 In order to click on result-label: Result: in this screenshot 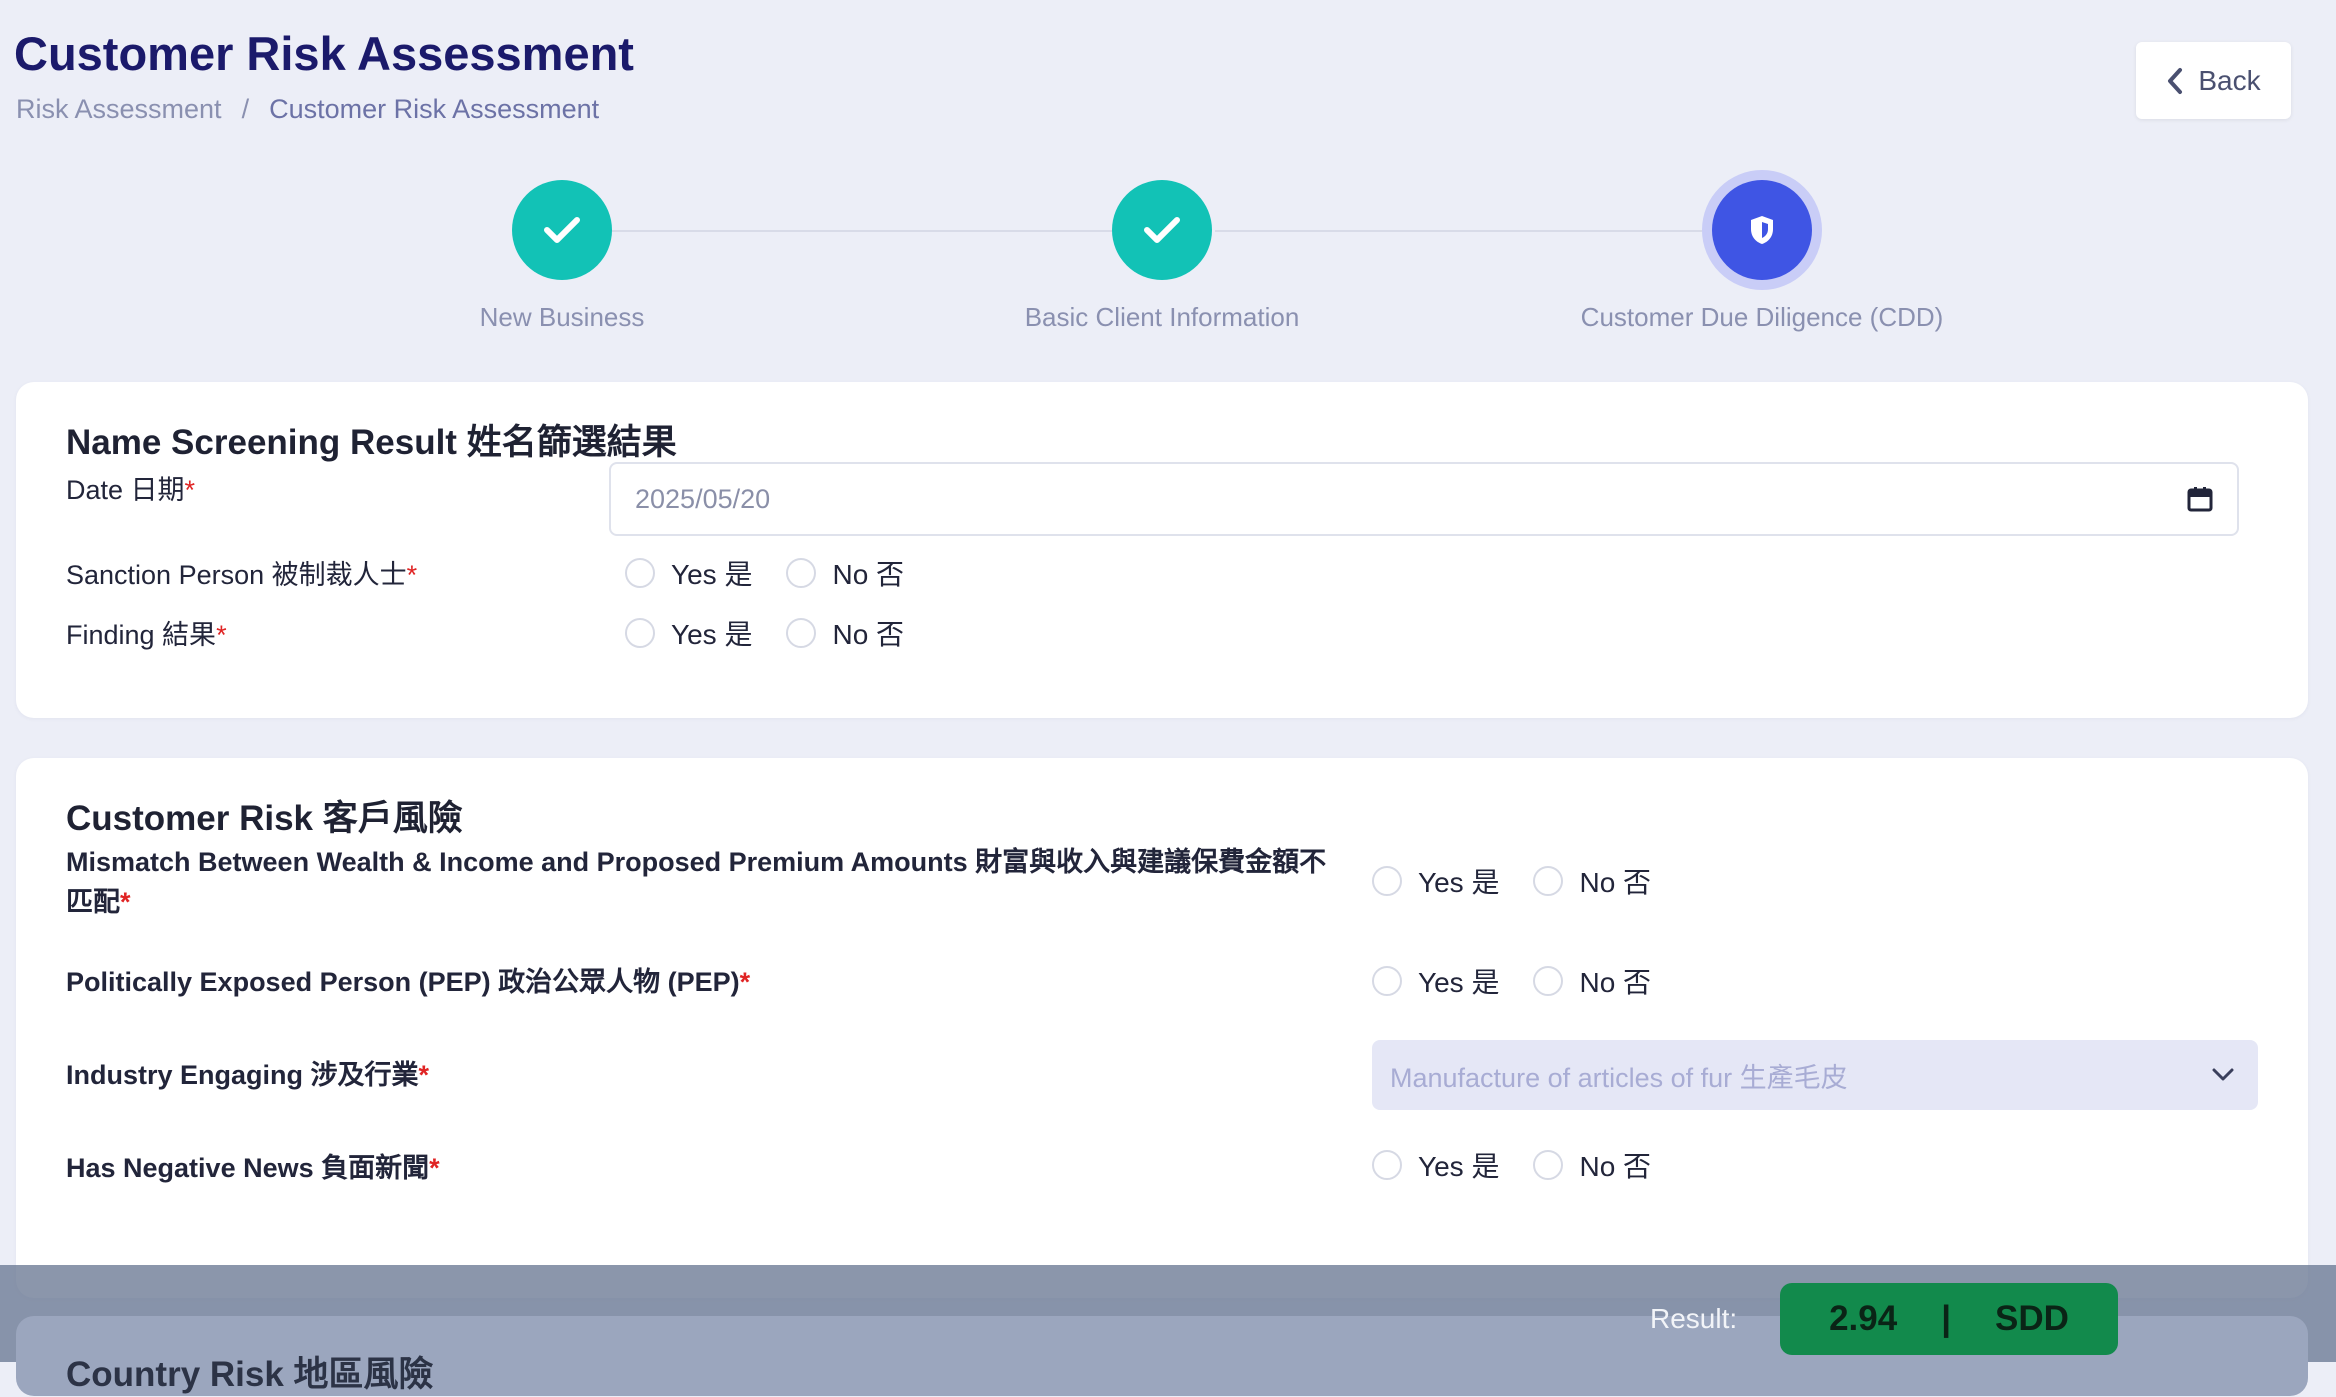, I will do `click(1694, 1318)`.